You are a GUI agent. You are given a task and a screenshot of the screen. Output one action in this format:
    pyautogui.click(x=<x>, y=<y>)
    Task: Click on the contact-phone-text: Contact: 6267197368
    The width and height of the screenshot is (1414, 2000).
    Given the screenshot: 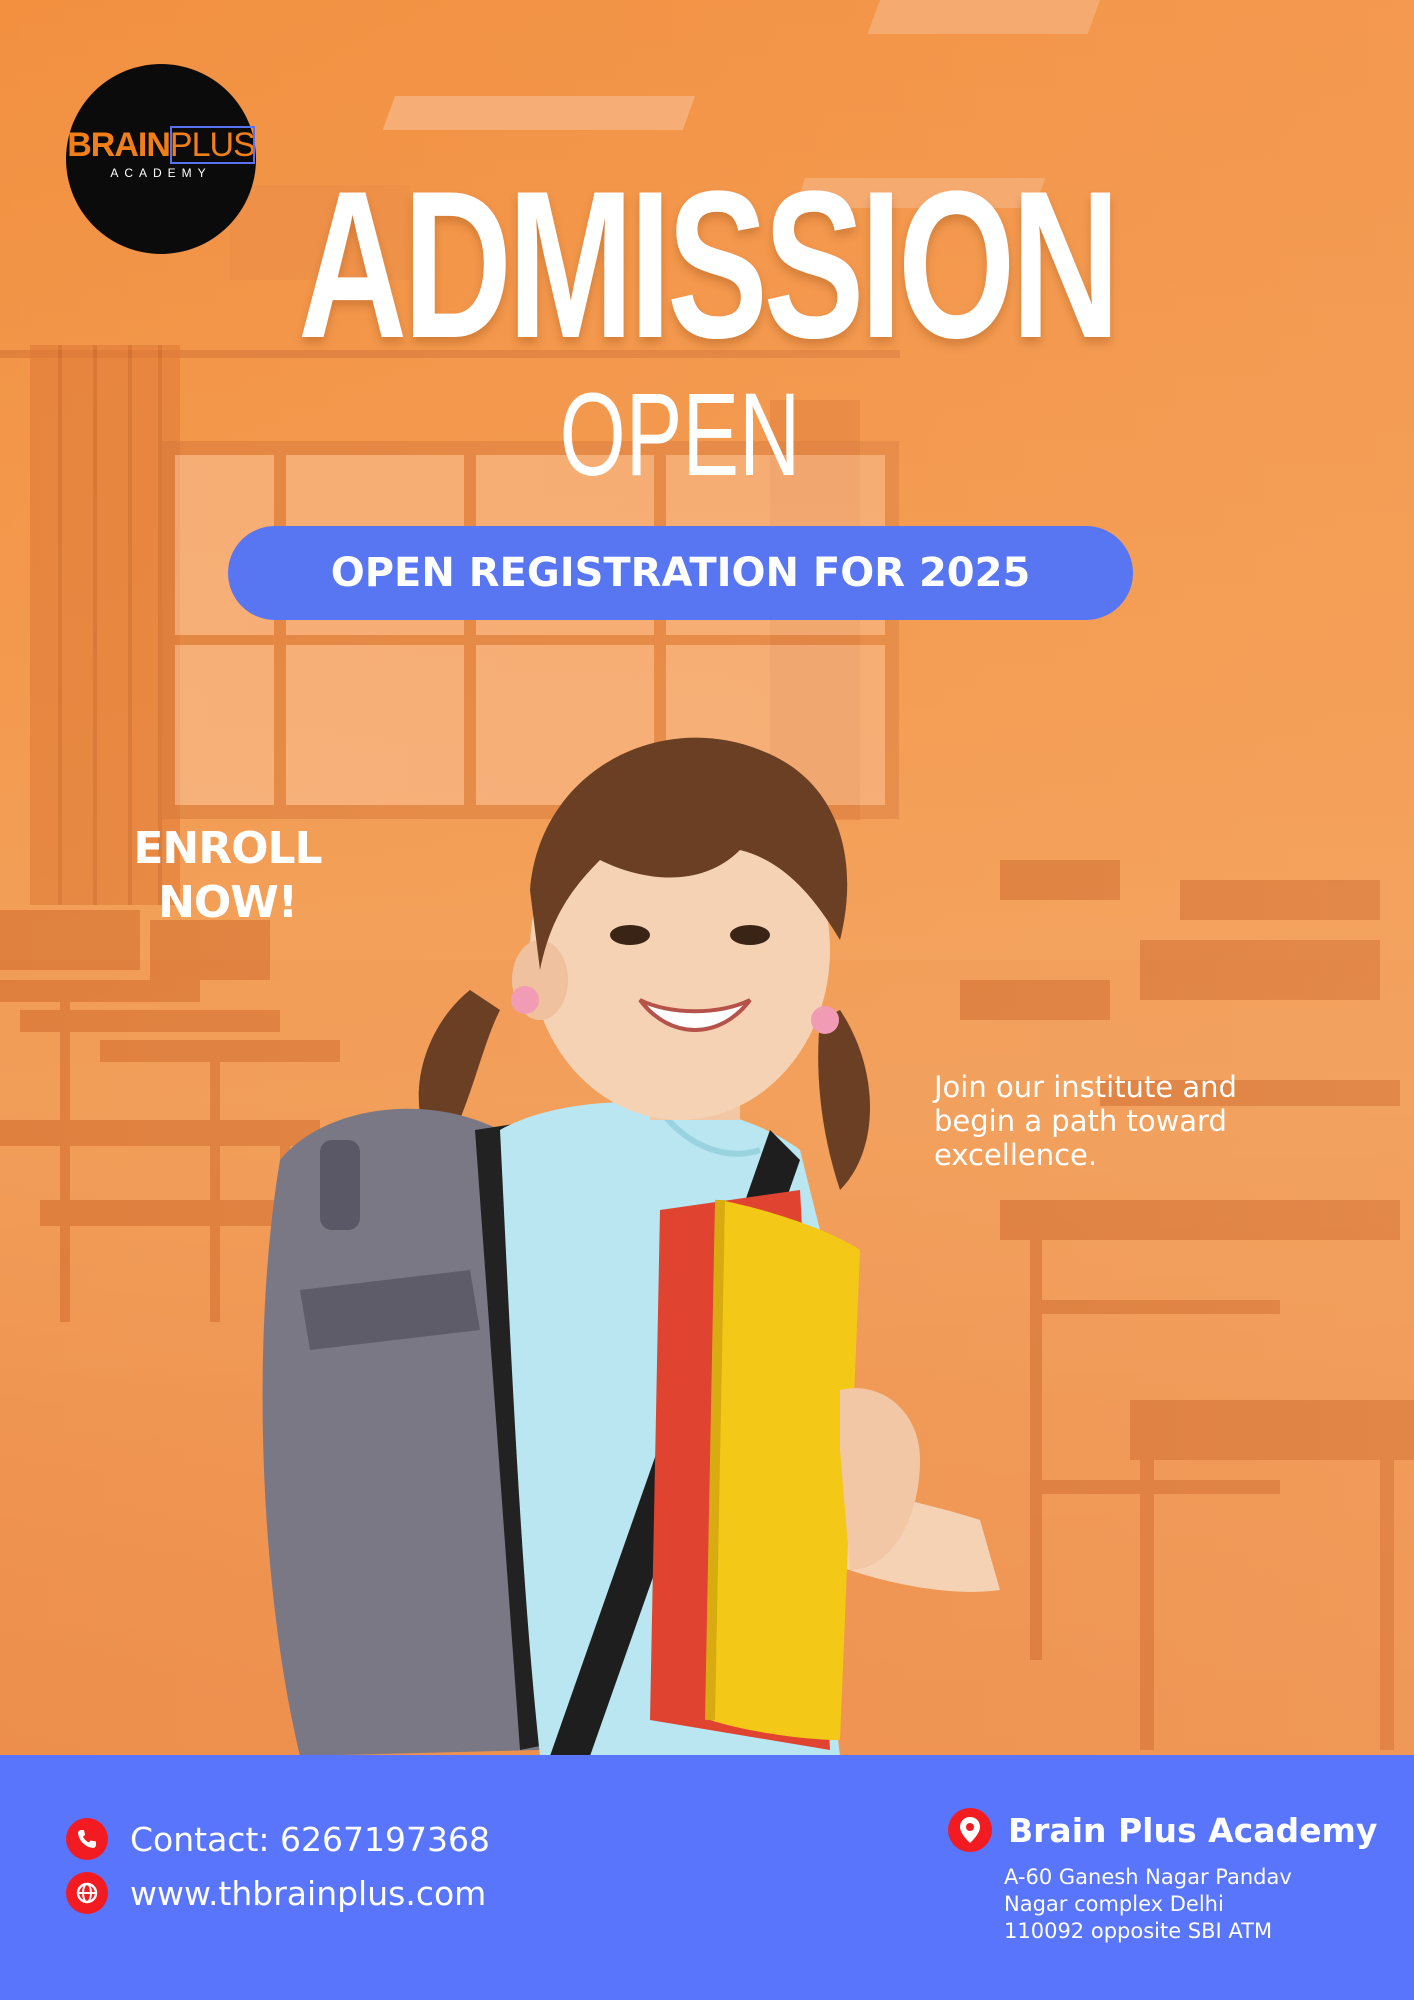 What is the action you would take?
    pyautogui.click(x=310, y=1839)
    